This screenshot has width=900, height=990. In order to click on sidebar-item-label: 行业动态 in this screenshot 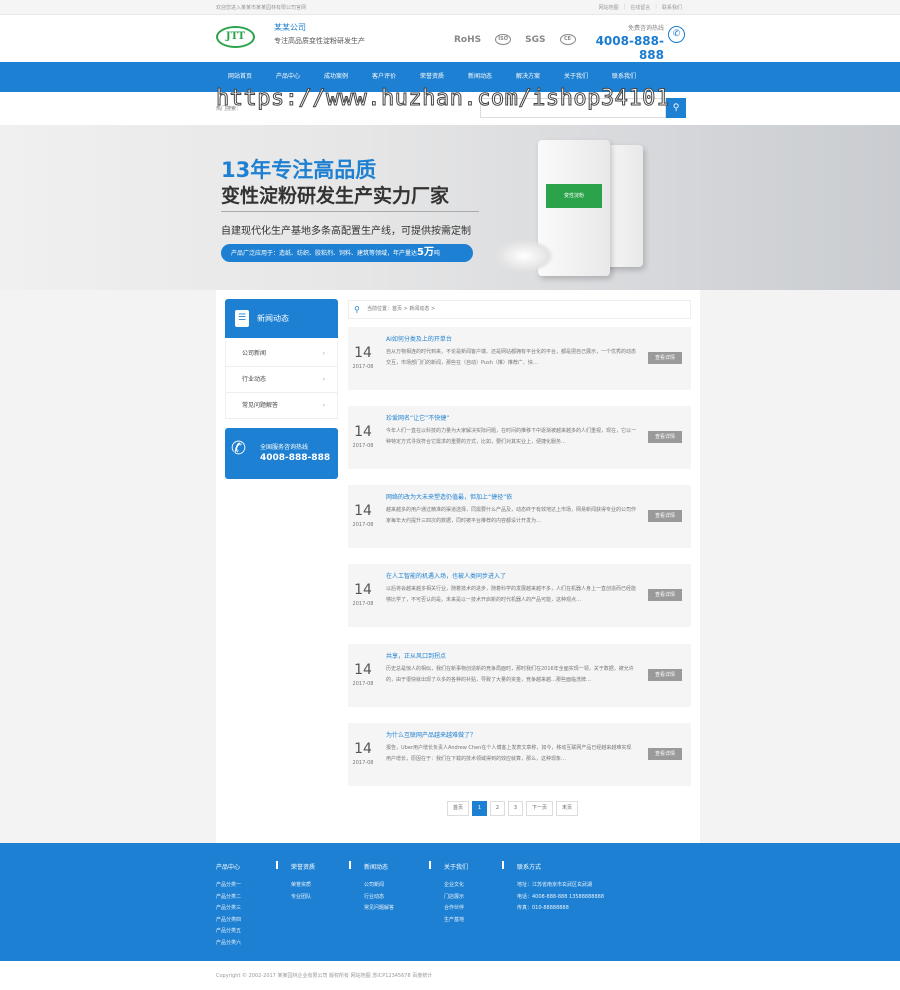, I will do `click(254, 379)`.